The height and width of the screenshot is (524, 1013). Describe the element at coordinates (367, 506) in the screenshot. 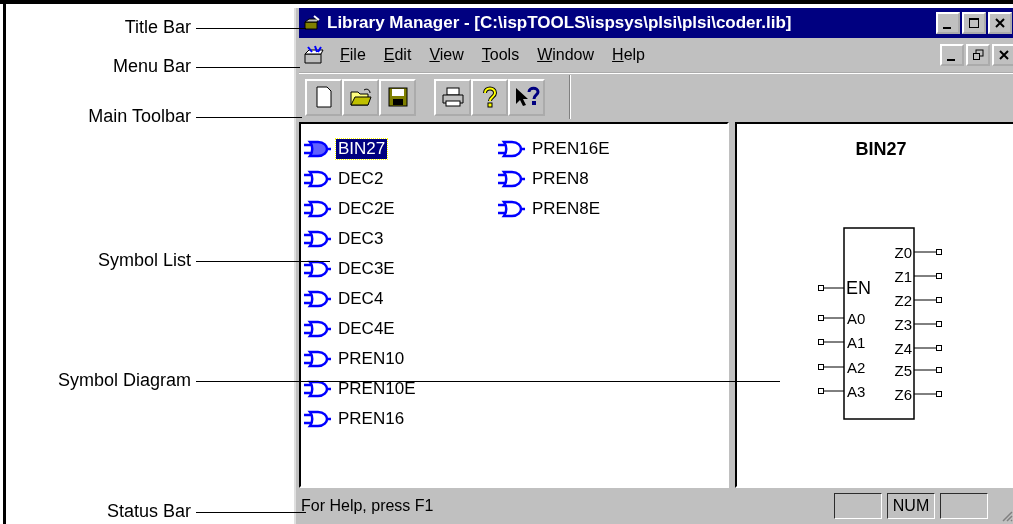

I see `status-text: For Help, press F1` at that location.